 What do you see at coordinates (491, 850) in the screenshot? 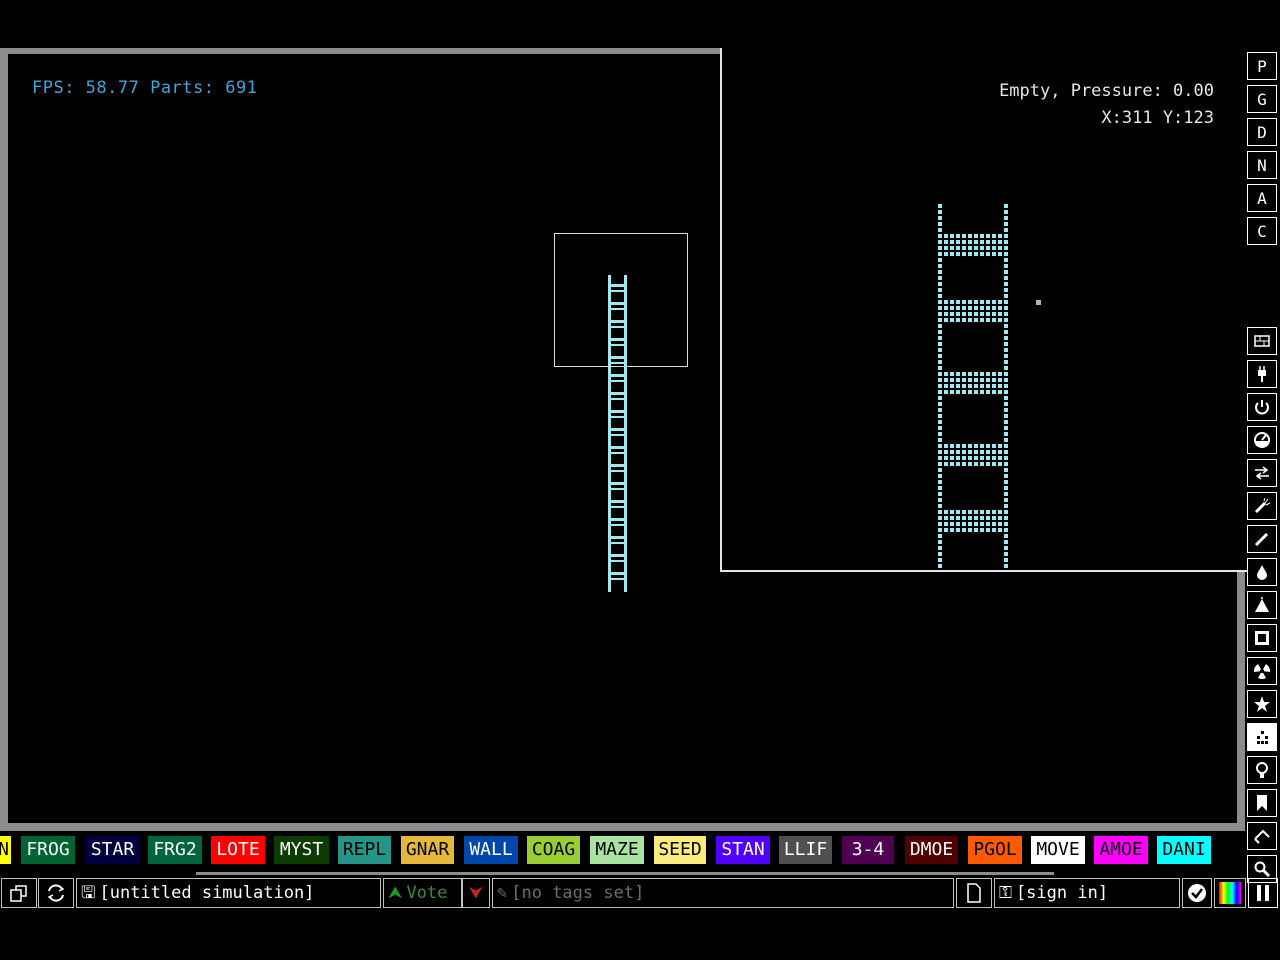
I see `element-button-wall: WALL` at bounding box center [491, 850].